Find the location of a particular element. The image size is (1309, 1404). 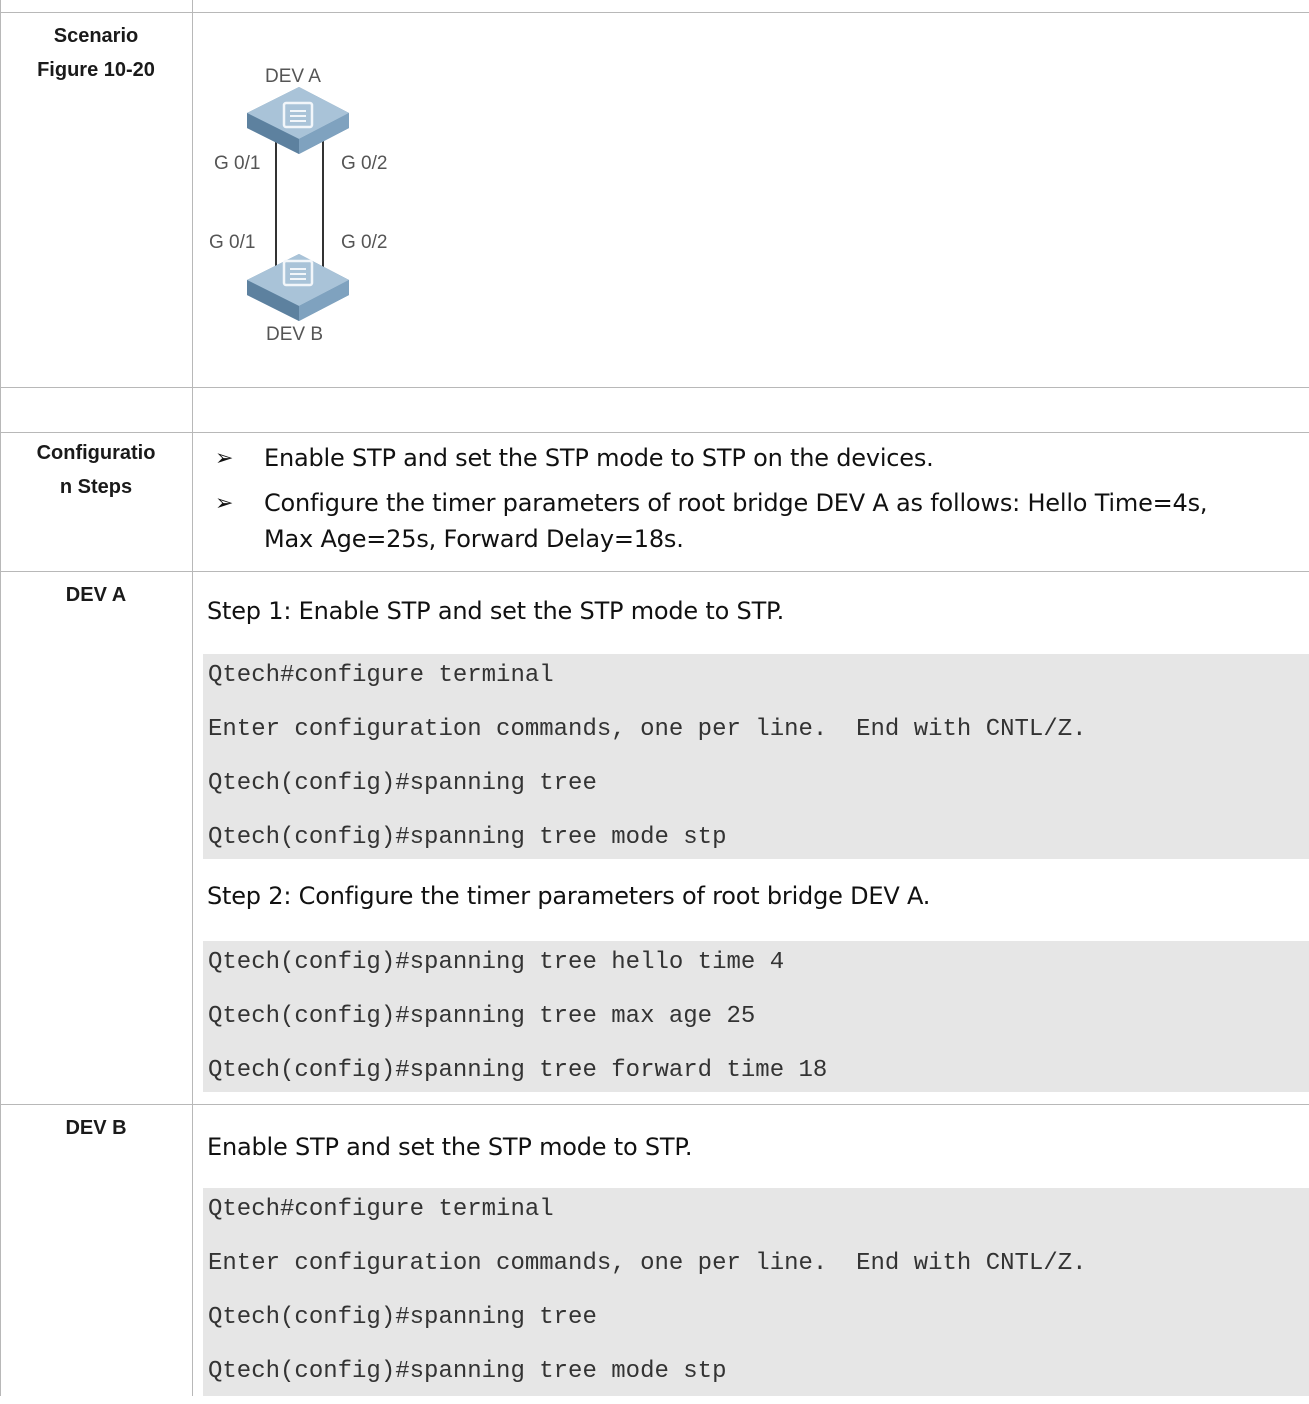

dev-b-port-g02-label: G 0/2 is located at coordinates (364, 242).